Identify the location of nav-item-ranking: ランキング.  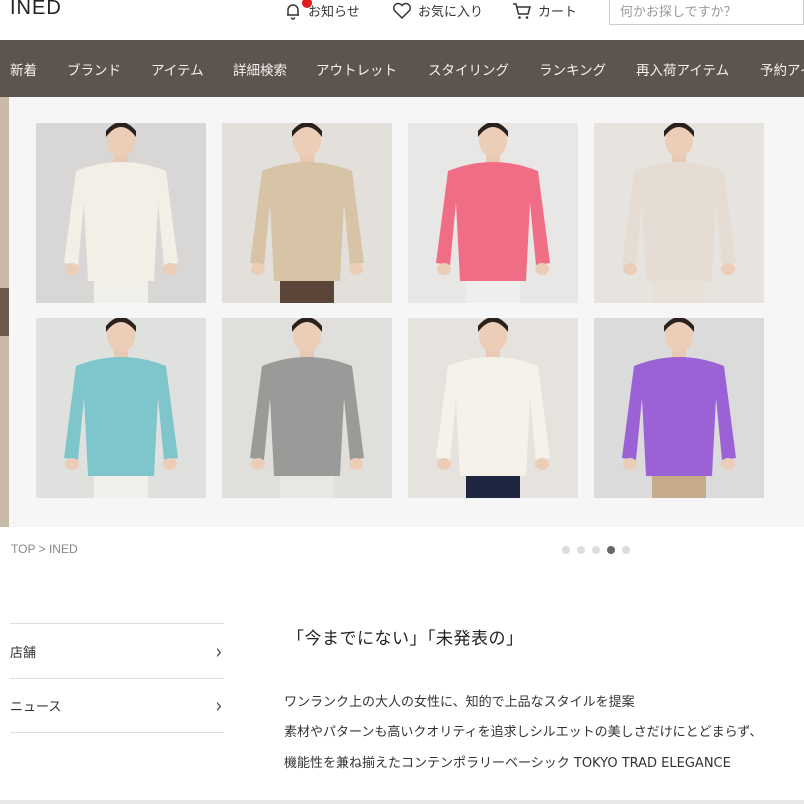
(572, 69).